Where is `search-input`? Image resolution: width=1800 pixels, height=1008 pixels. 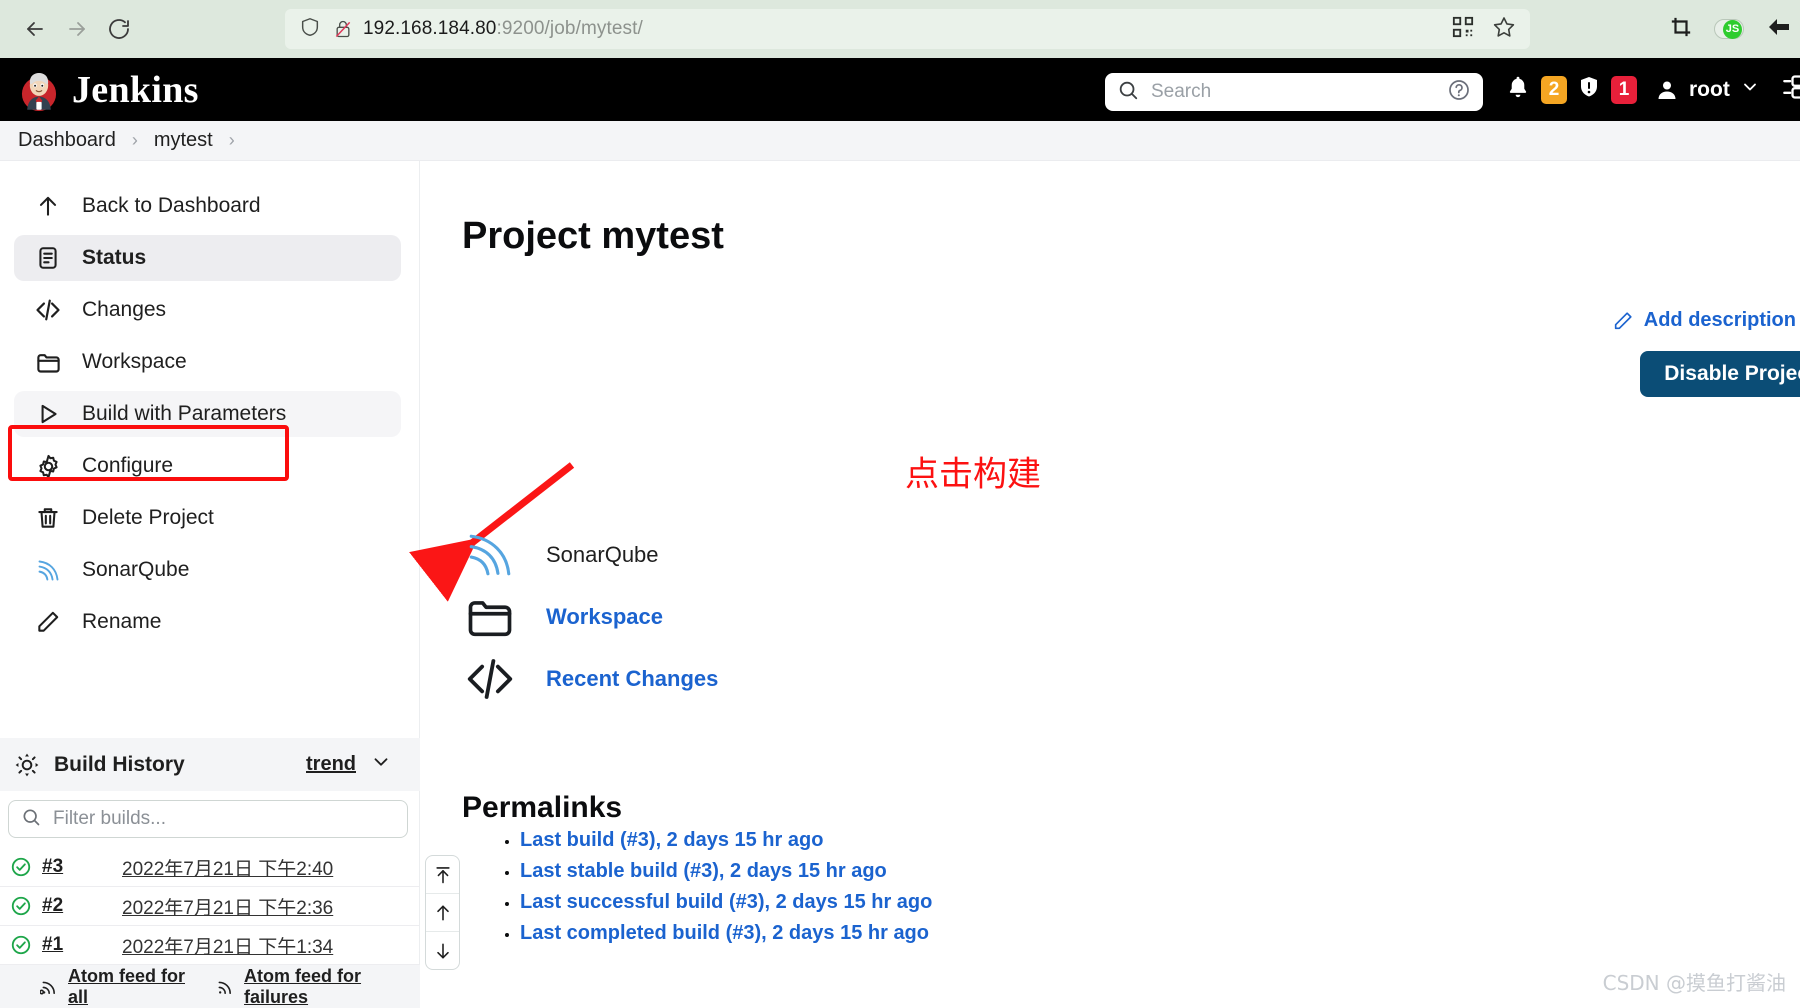
search-input is located at coordinates (1298, 92).